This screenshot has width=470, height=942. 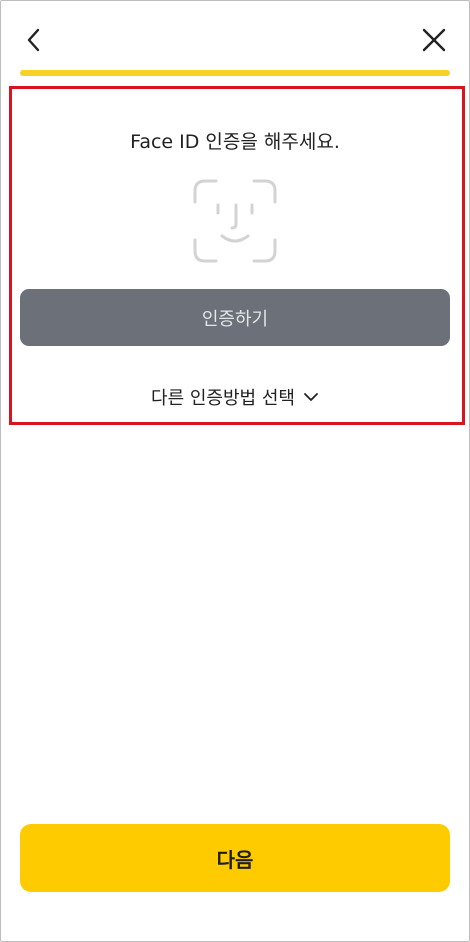 What do you see at coordinates (235, 142) in the screenshot?
I see `face-id-prompt: Face ID 인증을 해주세요.` at bounding box center [235, 142].